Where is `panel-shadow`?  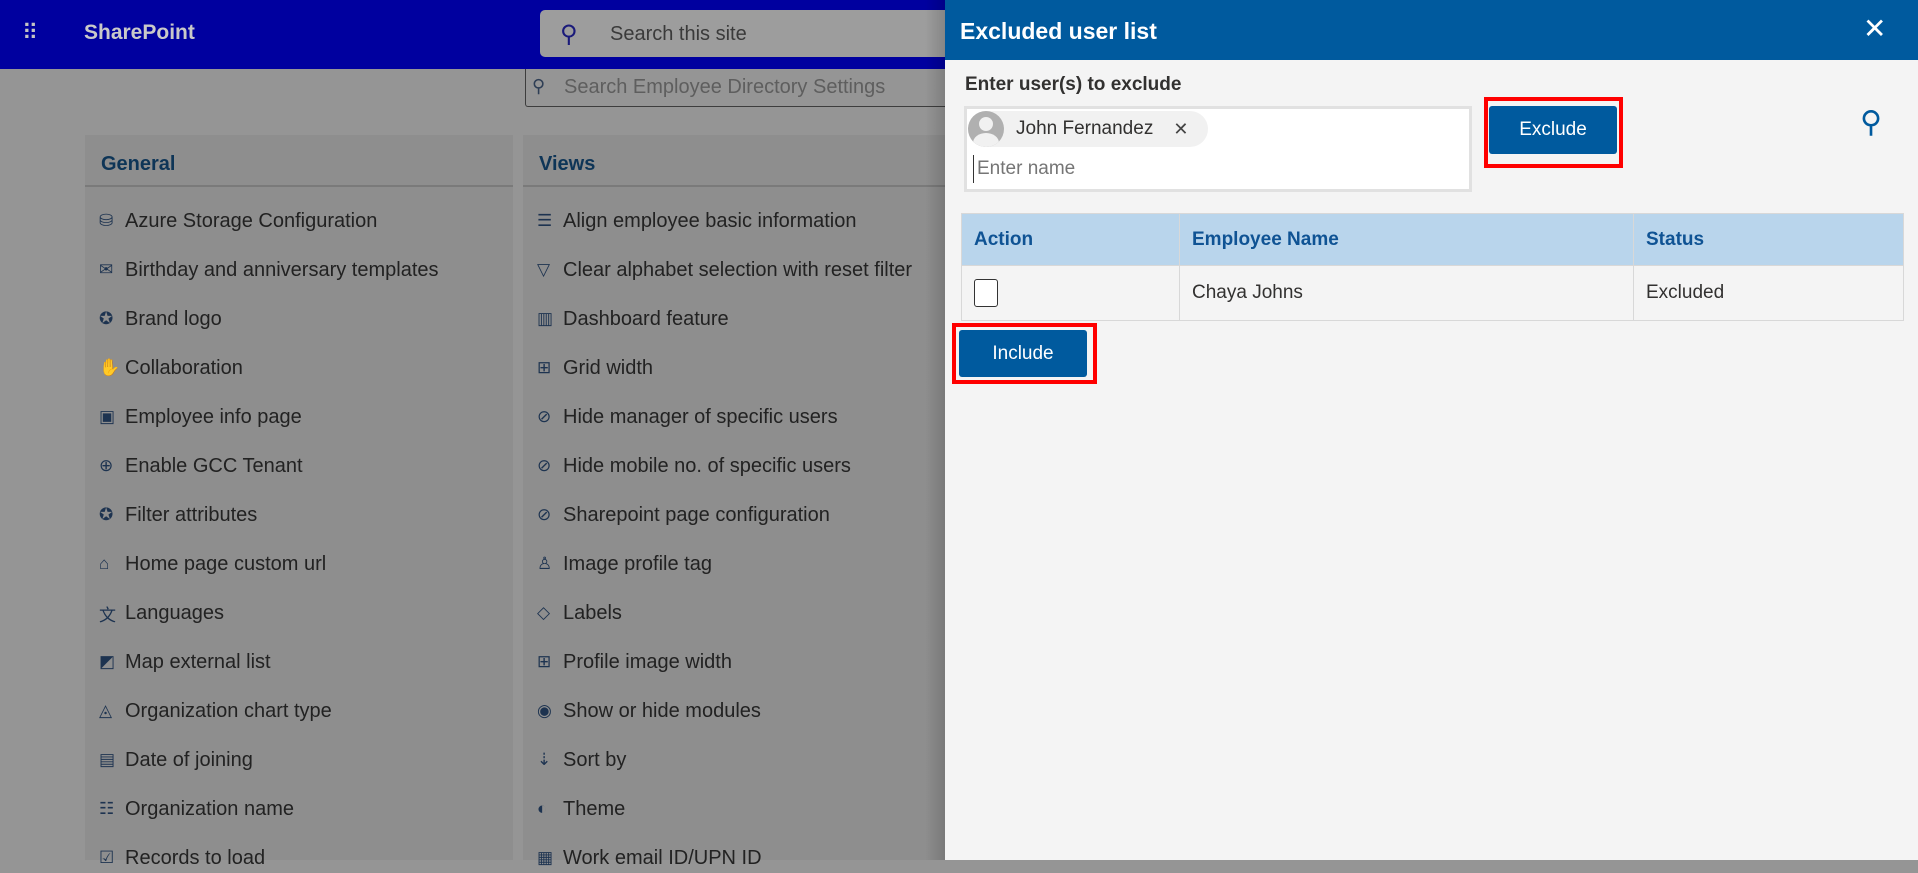 panel-shadow is located at coordinates (935, 430).